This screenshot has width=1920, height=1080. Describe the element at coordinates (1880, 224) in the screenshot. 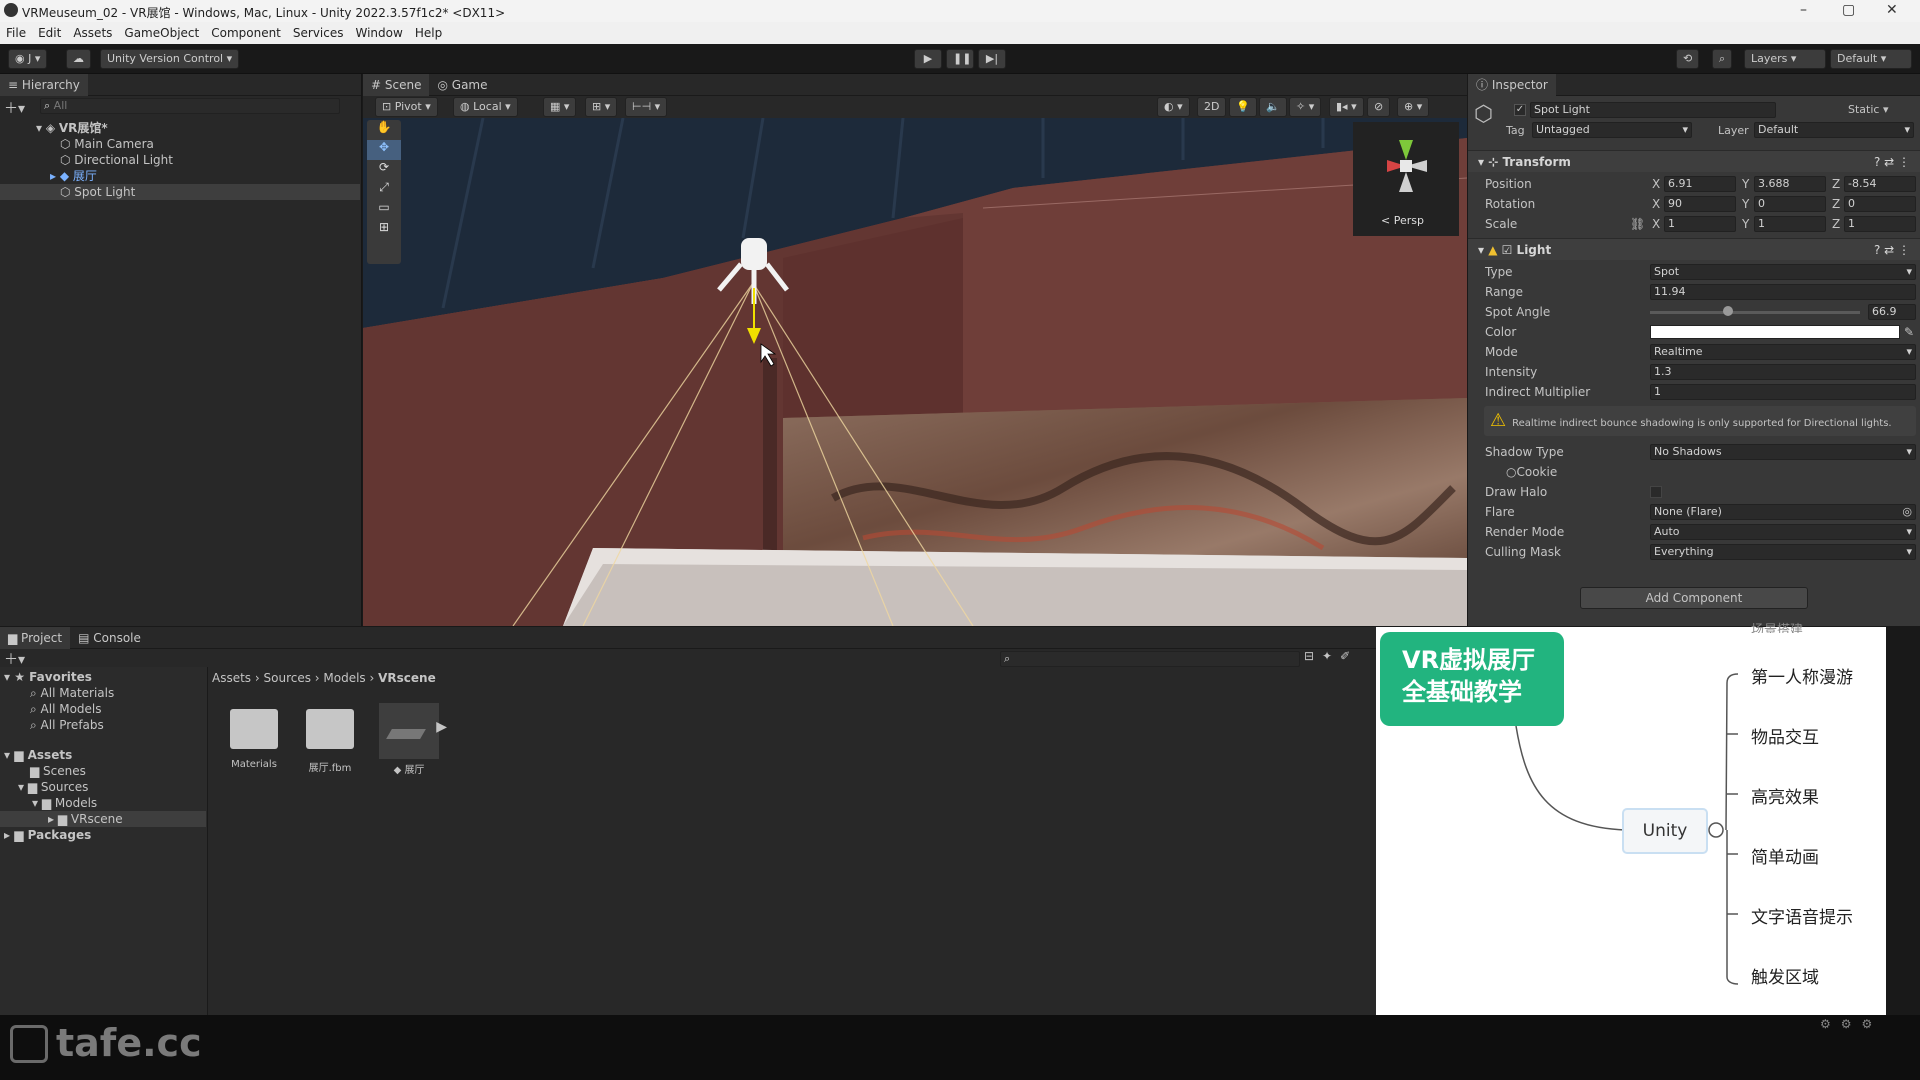

I see `scale-z-field: 1` at that location.